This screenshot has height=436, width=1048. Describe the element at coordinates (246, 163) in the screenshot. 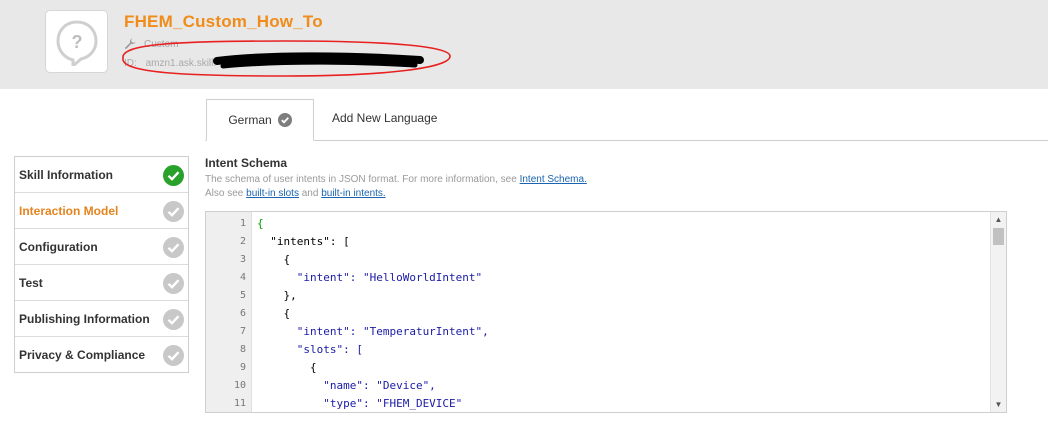

I see `intent-schema-title: Intent Schema` at that location.